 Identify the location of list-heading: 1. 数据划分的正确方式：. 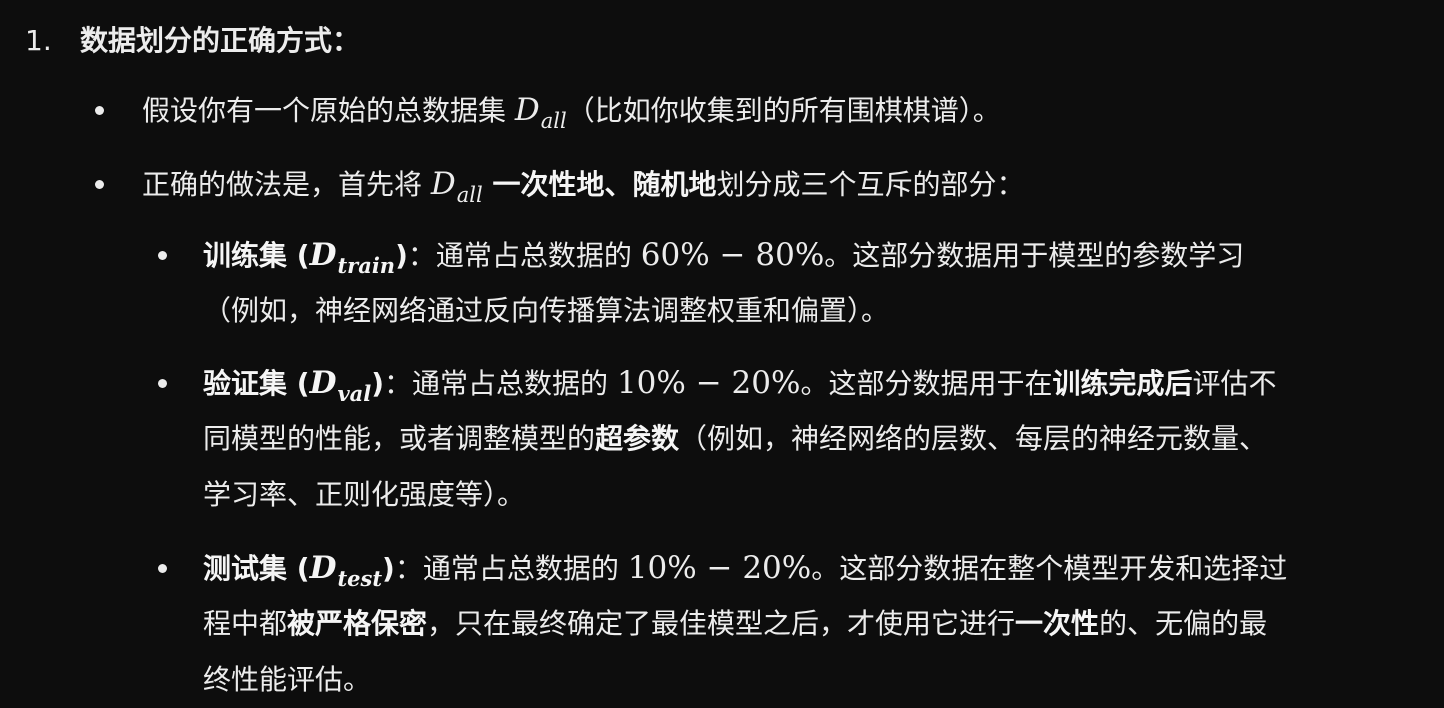
(192, 41).